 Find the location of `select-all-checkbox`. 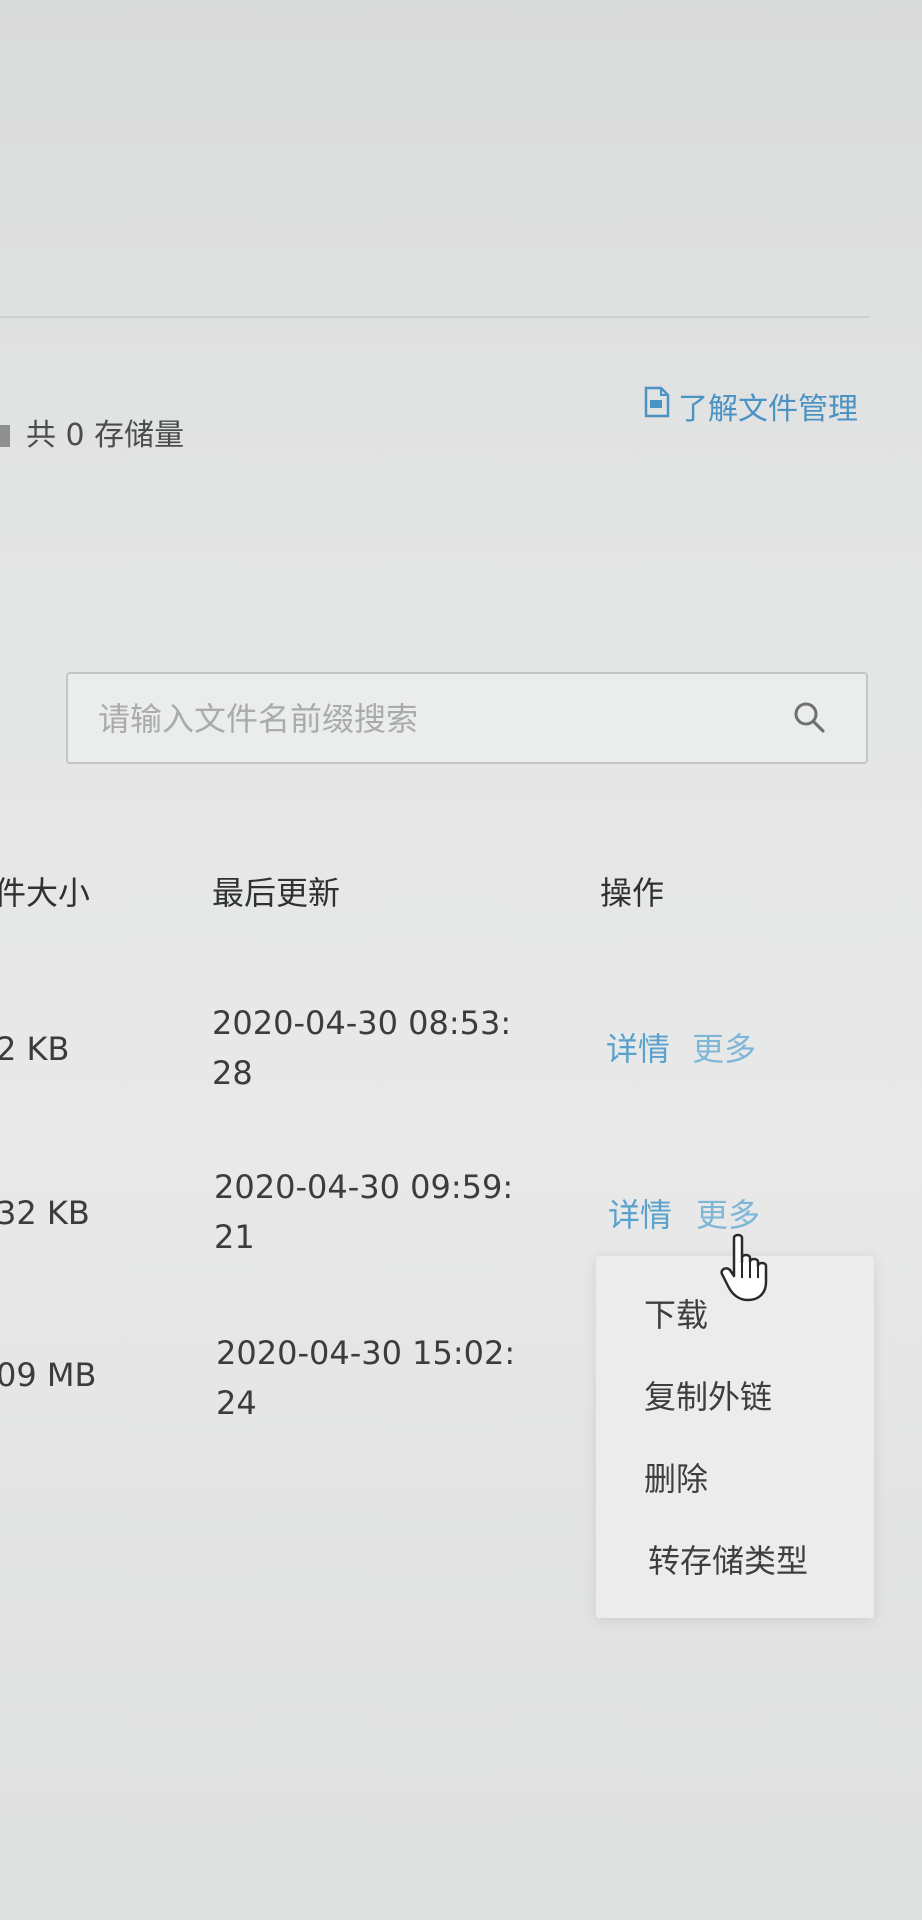

select-all-checkbox is located at coordinates (5, 436).